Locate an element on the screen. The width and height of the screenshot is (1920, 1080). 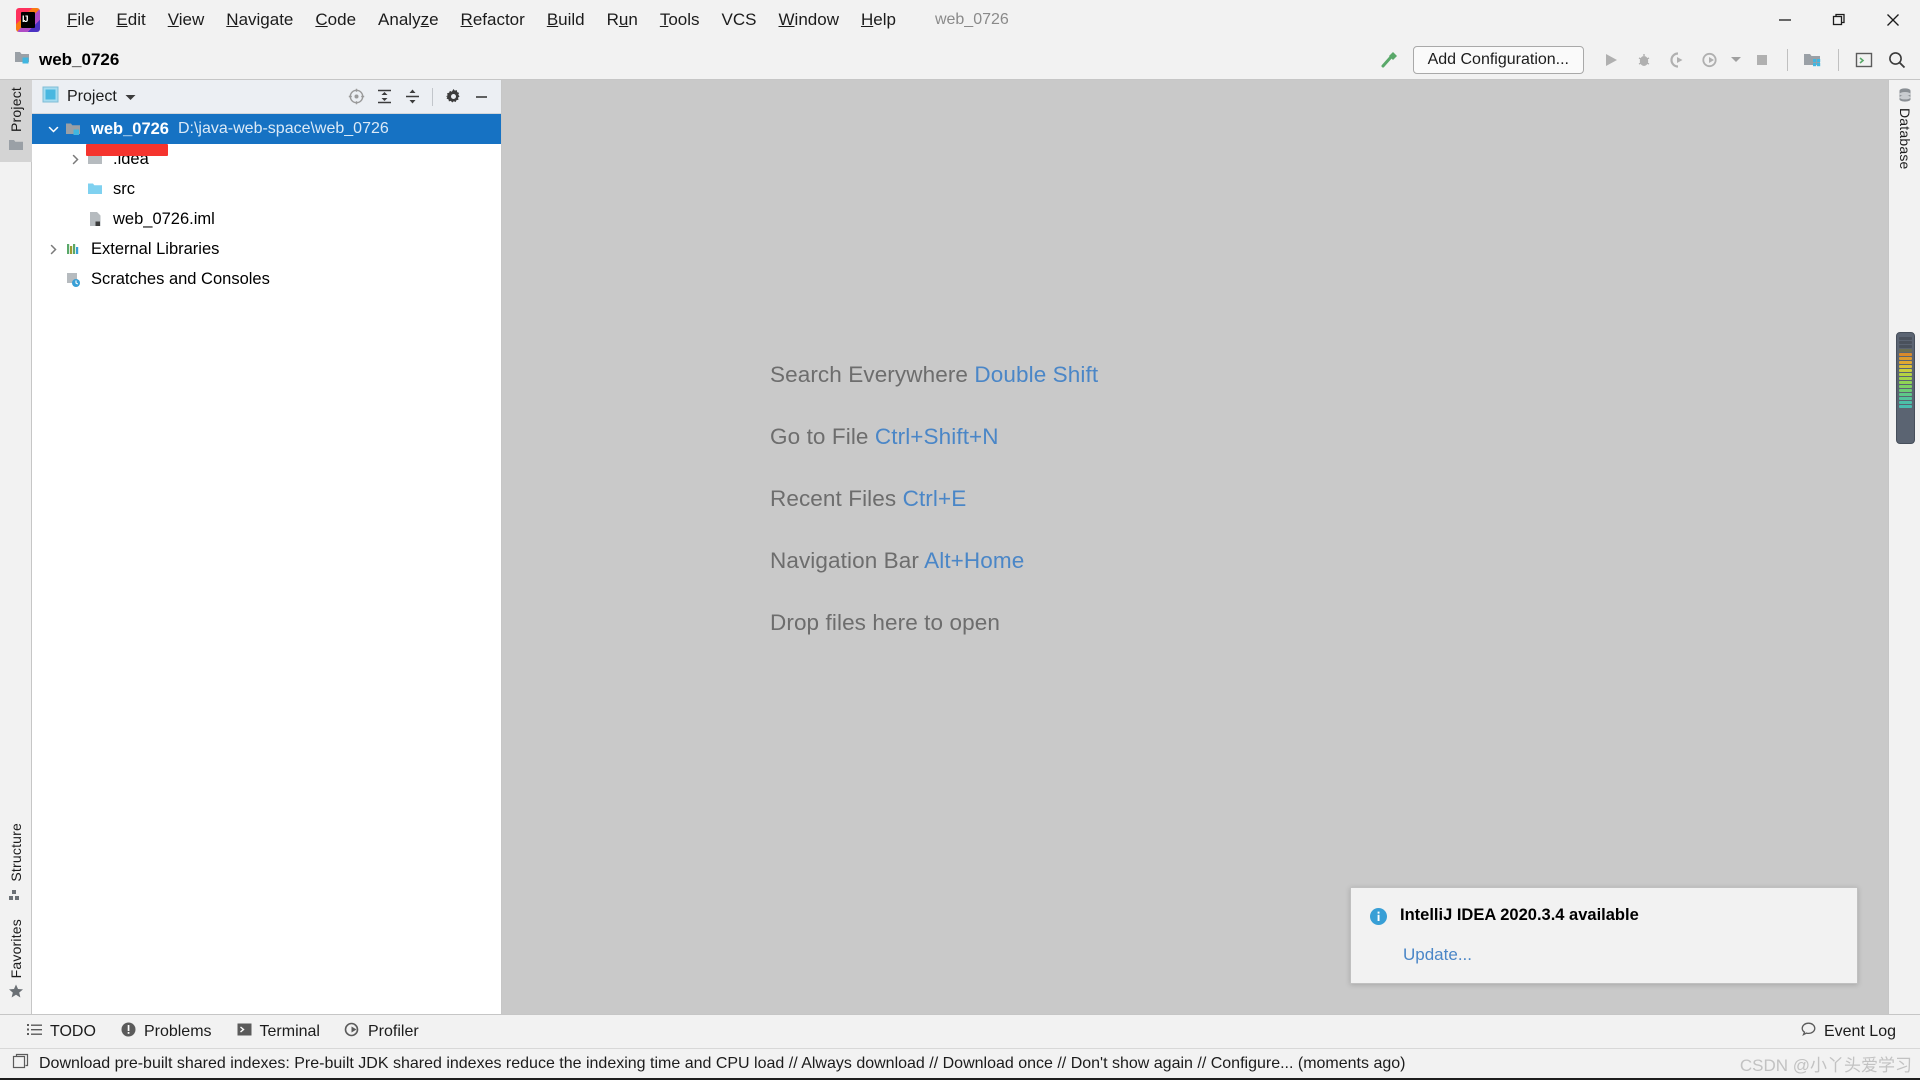
status-bar-terminal-button: Terminal is located at coordinates (278, 1032).